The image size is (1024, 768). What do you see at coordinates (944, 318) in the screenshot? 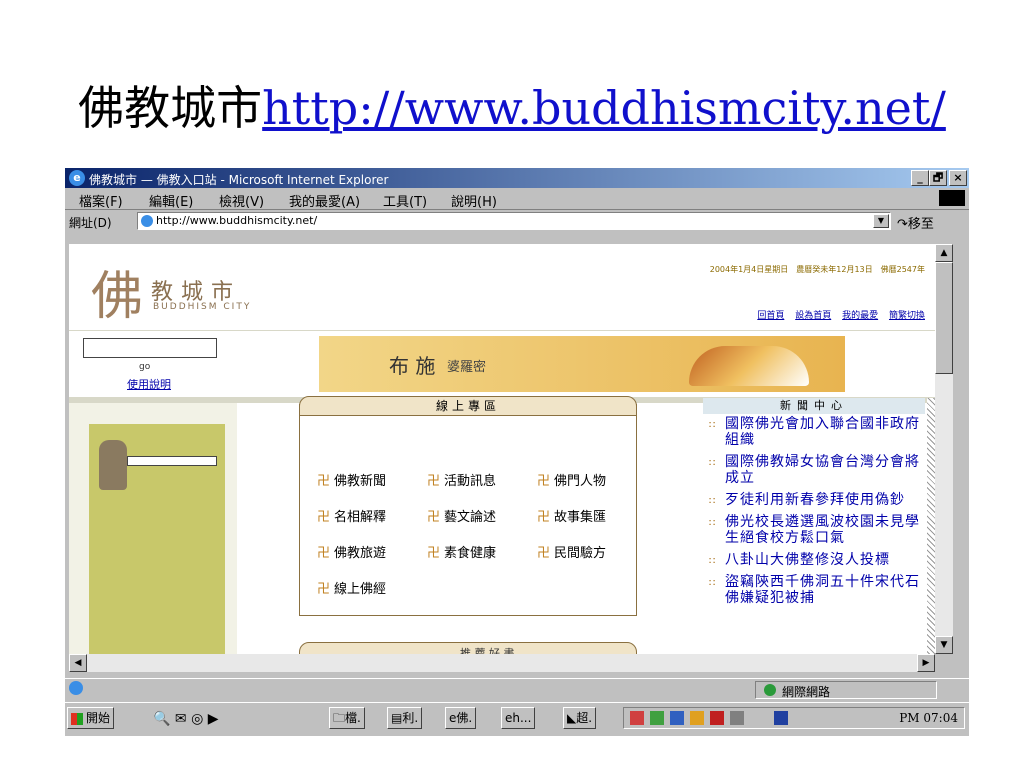
I see `scroll-thumb` at bounding box center [944, 318].